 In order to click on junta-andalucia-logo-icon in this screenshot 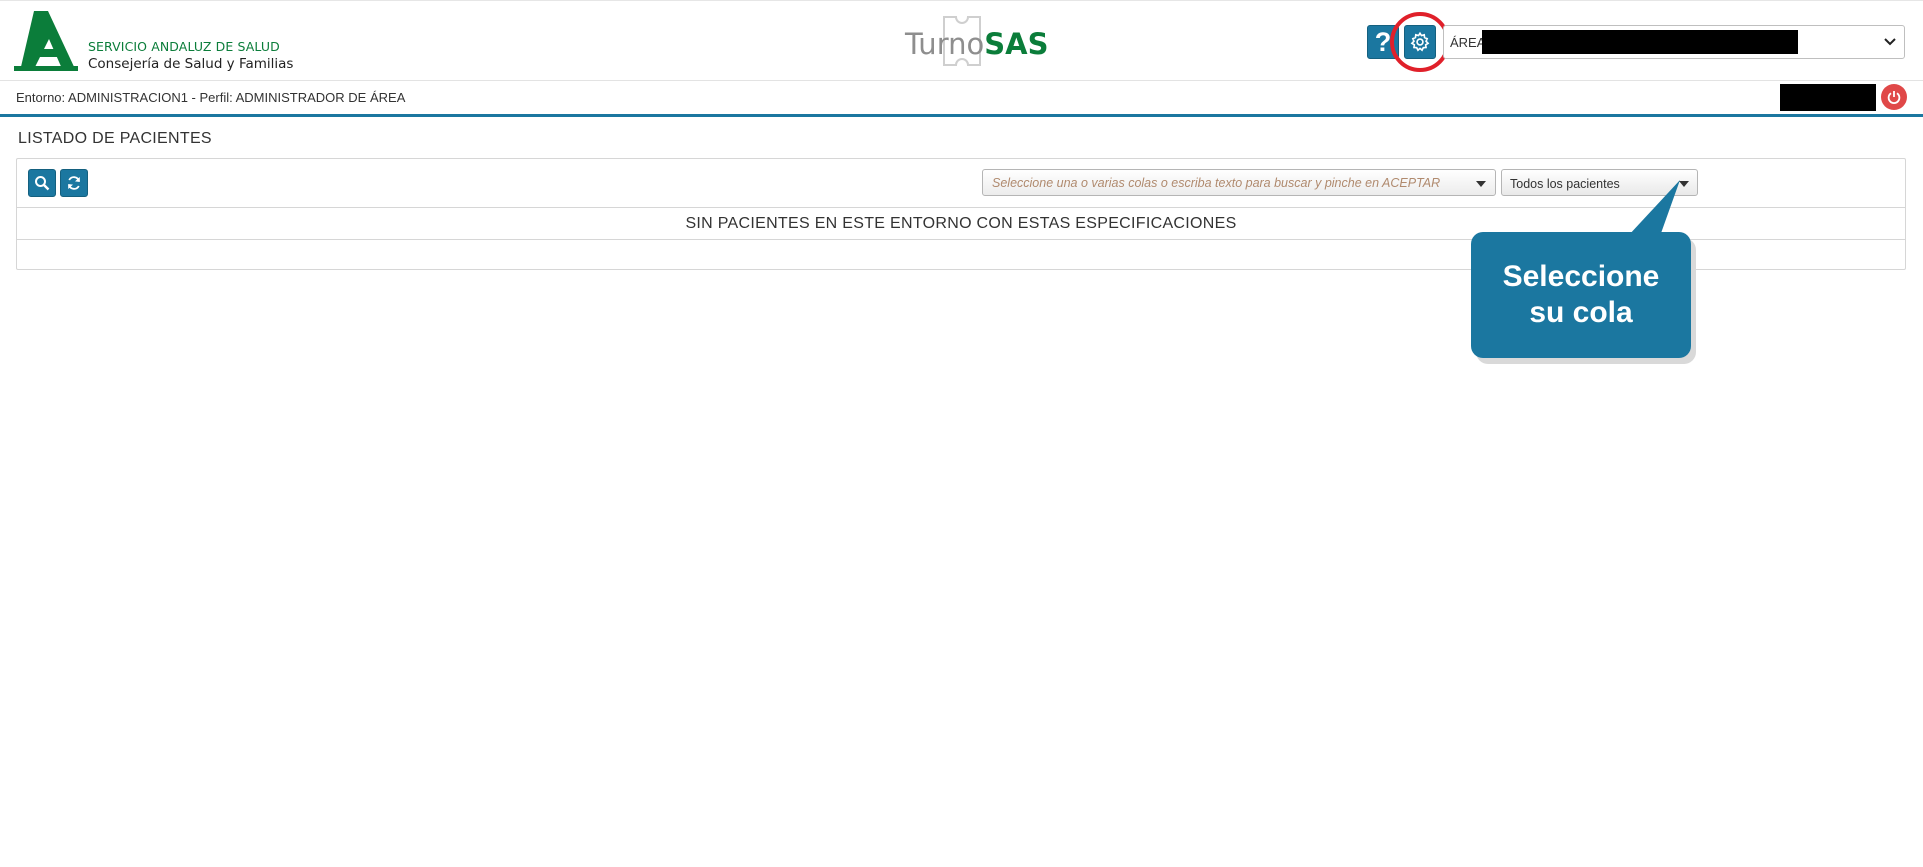, I will do `click(46, 41)`.